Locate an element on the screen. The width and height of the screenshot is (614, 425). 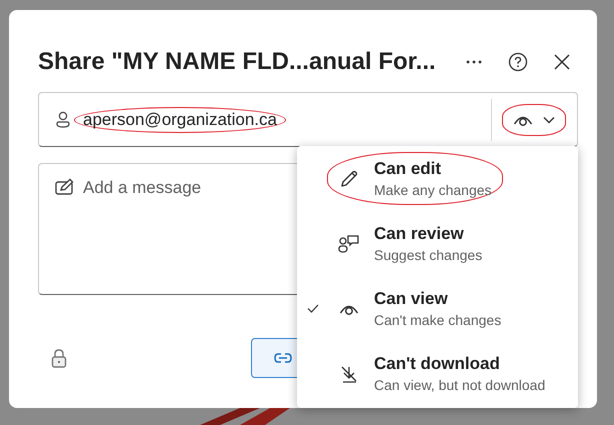
people-chat-icon is located at coordinates (349, 244).